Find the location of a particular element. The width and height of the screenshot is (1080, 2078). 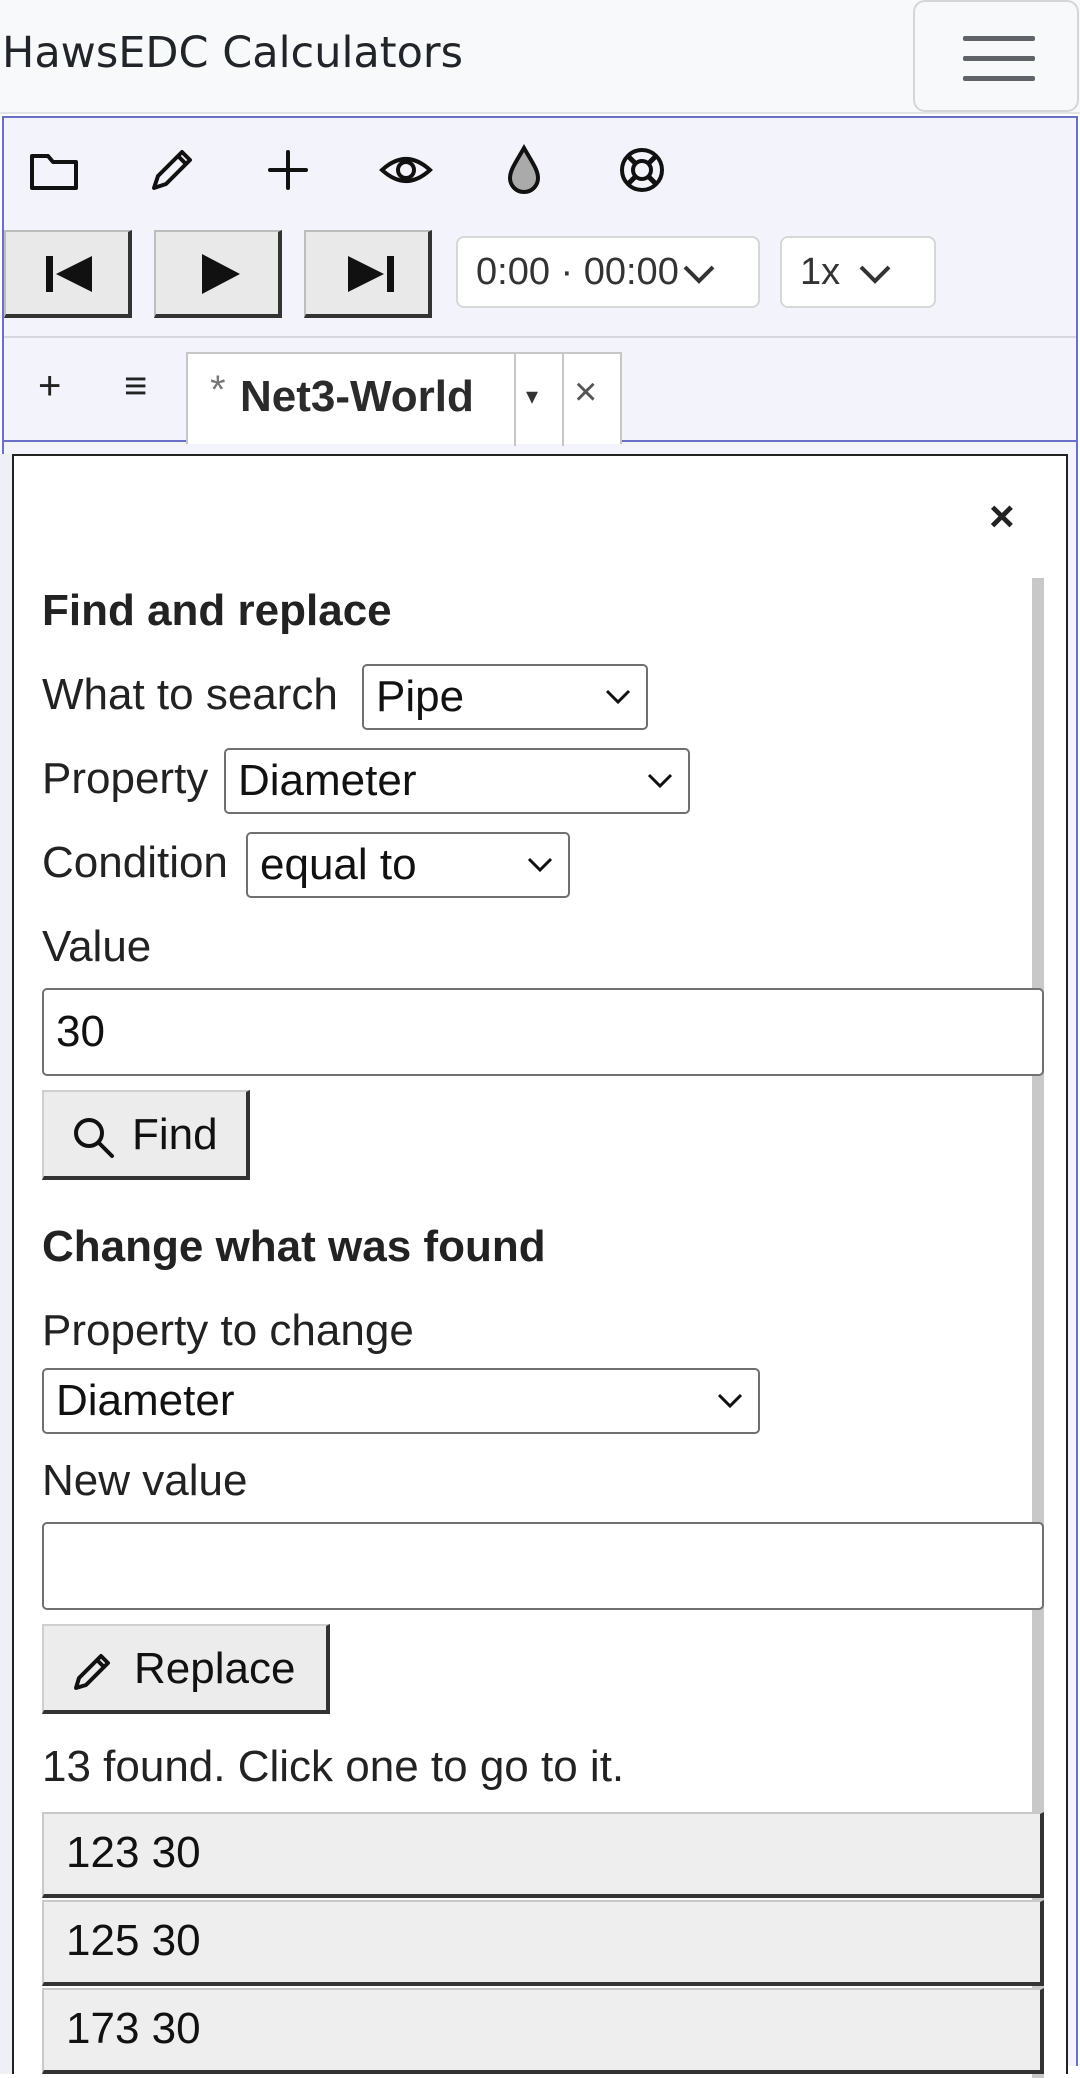

speed-select-value: 1x is located at coordinates (820, 272).